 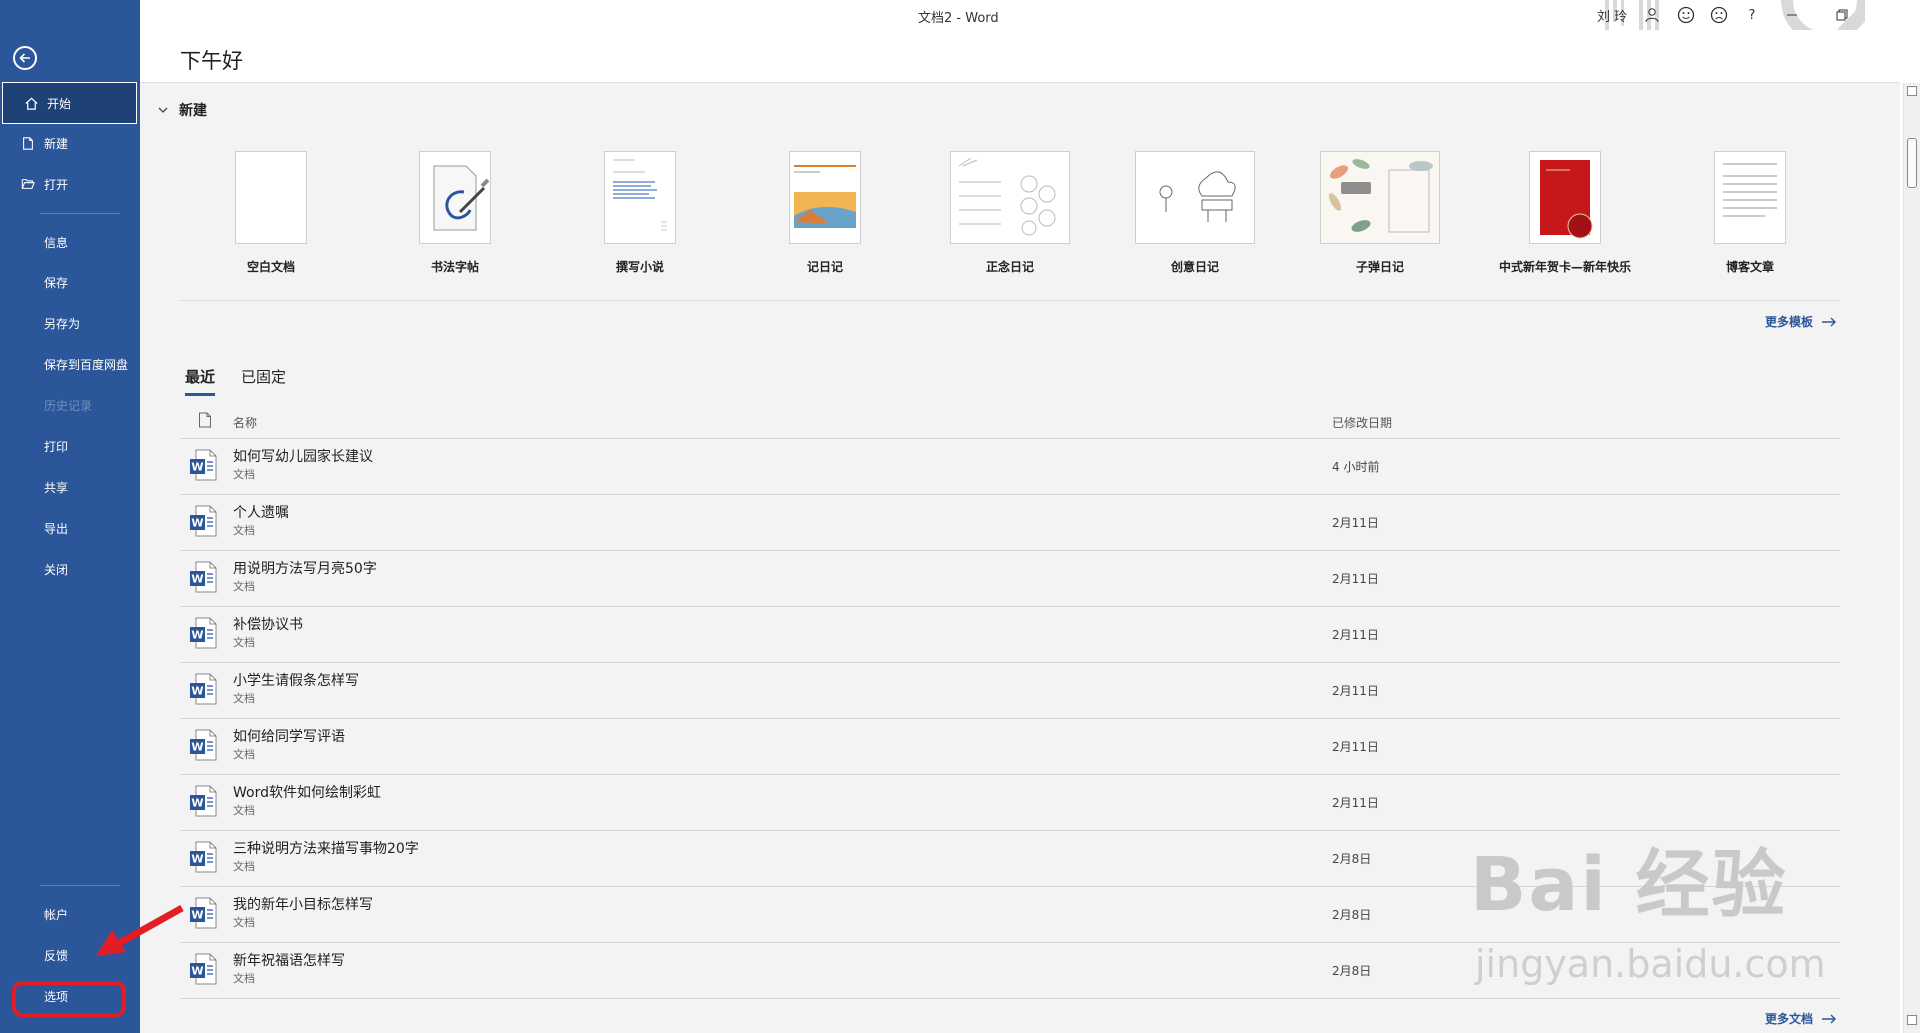 I want to click on file-row: W 小学生请假条怎样写 文档 2月11日, so click(x=1010, y=690).